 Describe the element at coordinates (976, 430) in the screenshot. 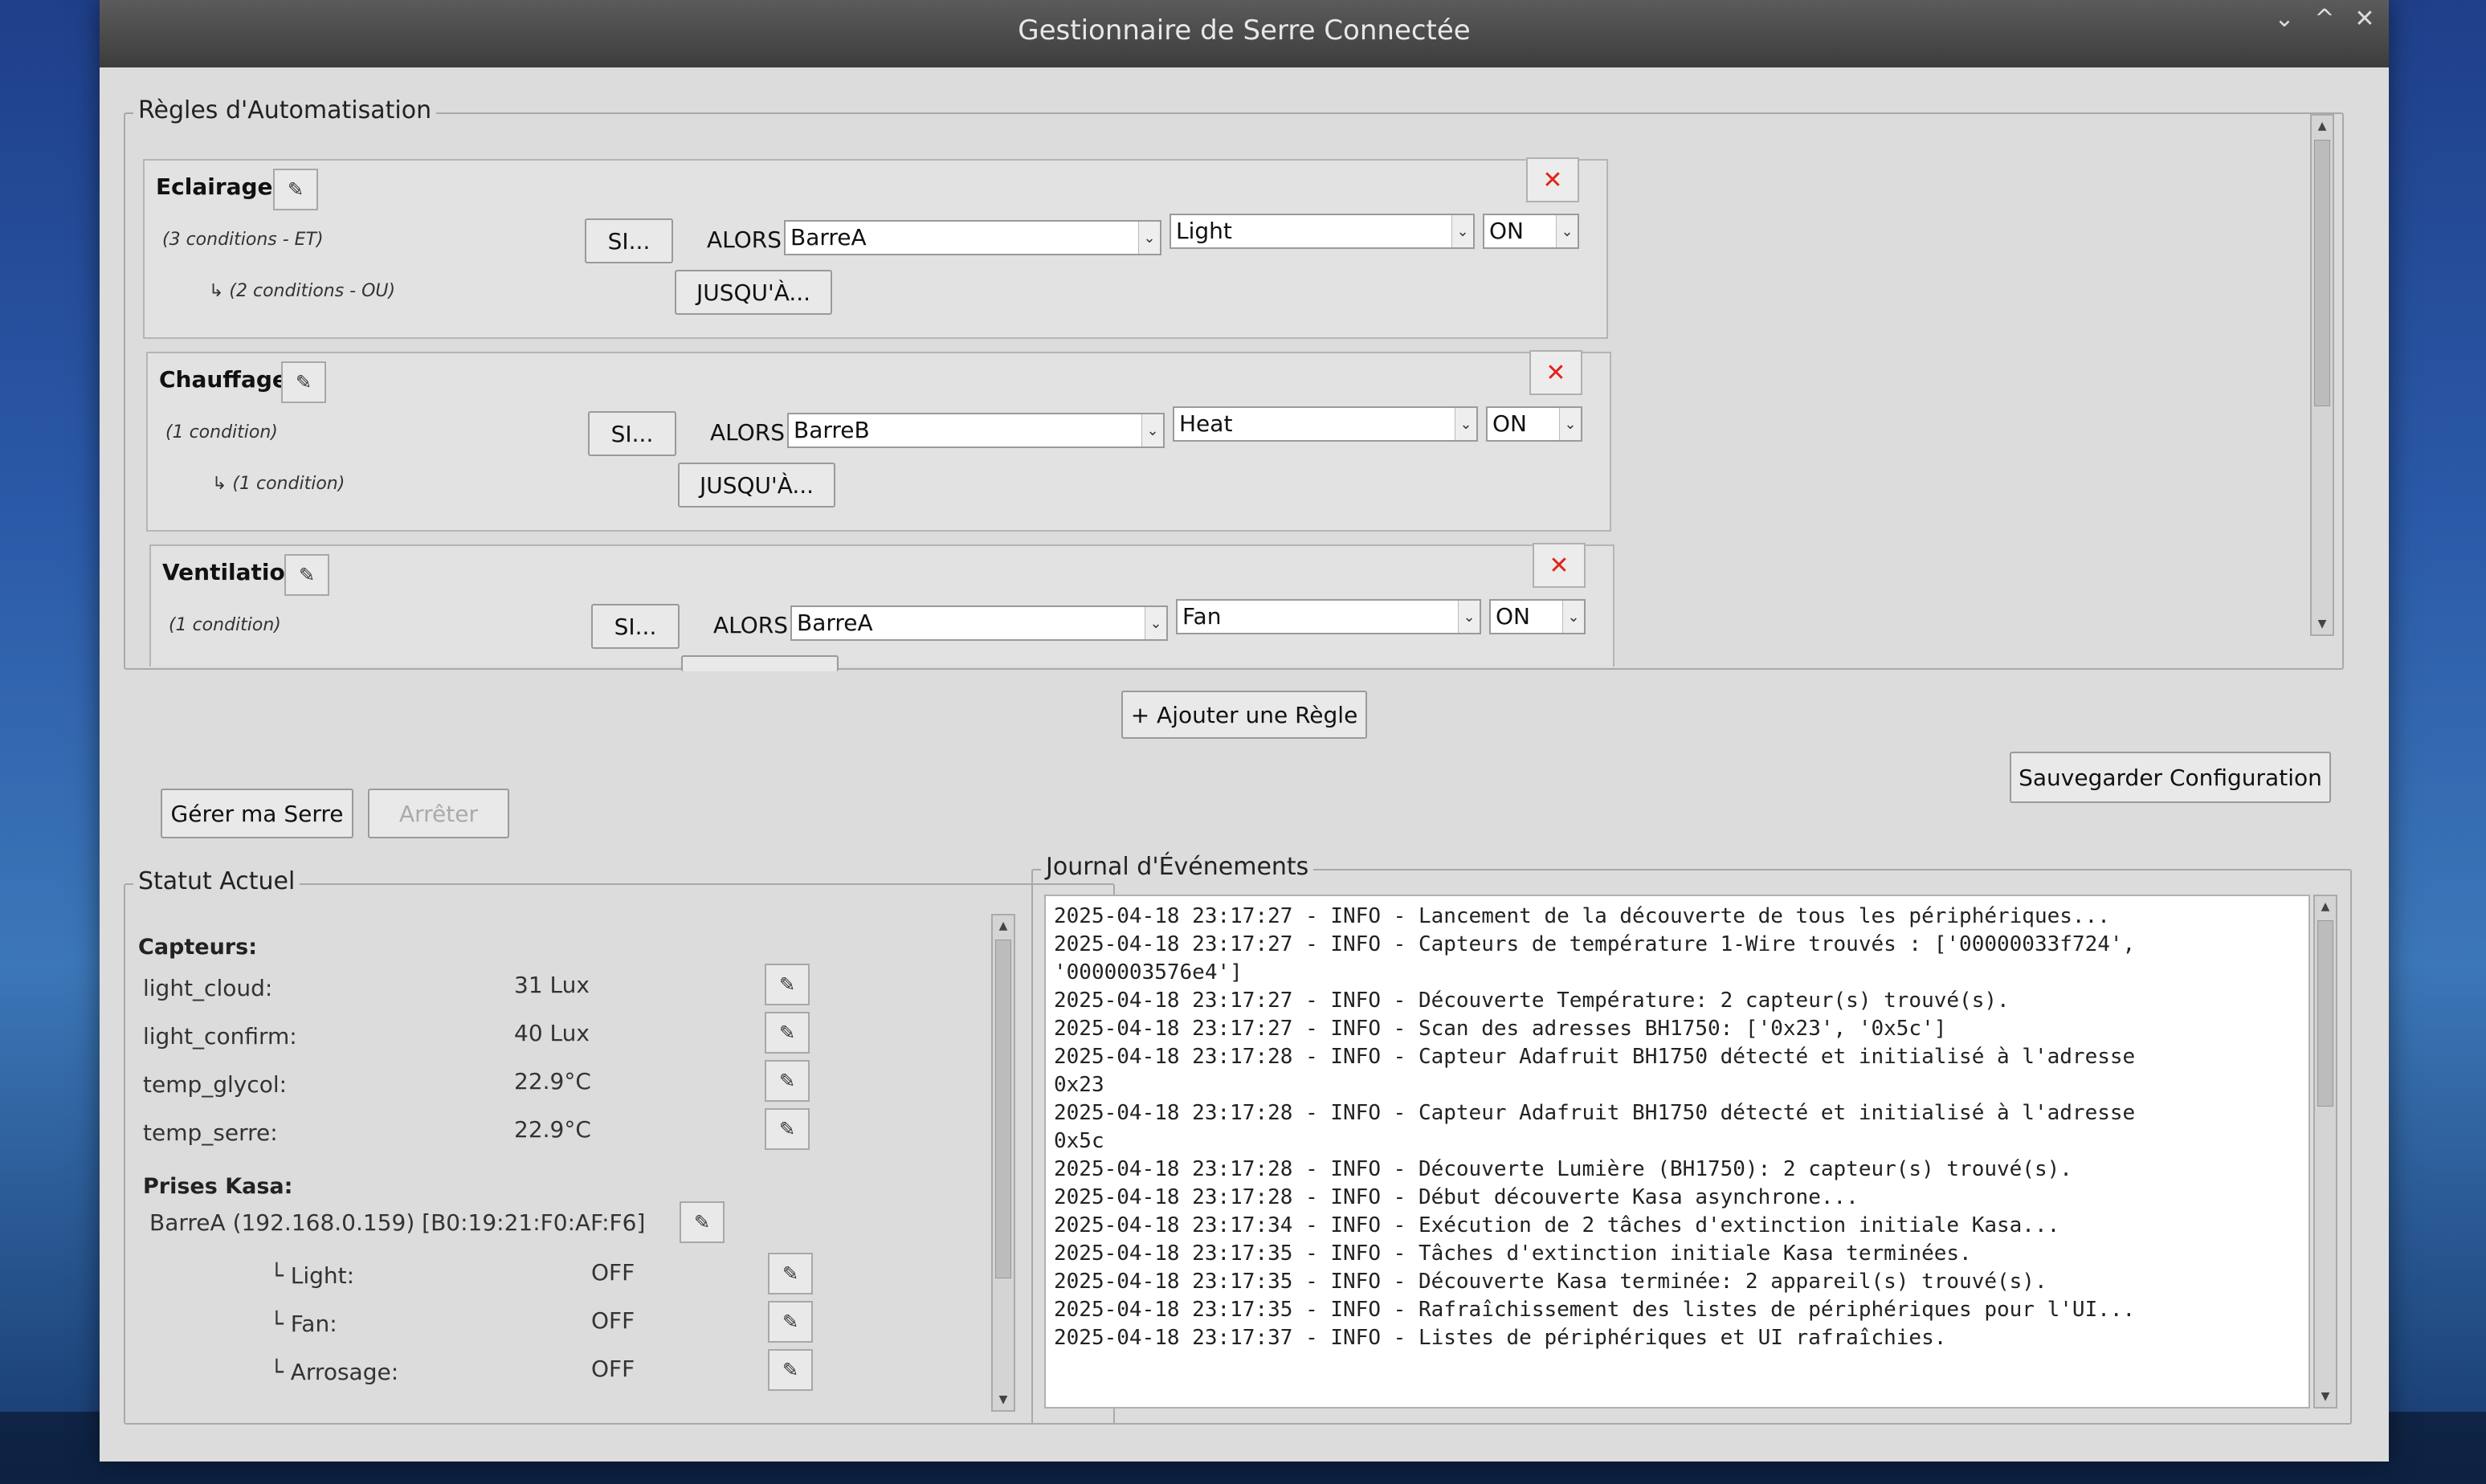

I see `device-select: BarreB ⌄` at that location.